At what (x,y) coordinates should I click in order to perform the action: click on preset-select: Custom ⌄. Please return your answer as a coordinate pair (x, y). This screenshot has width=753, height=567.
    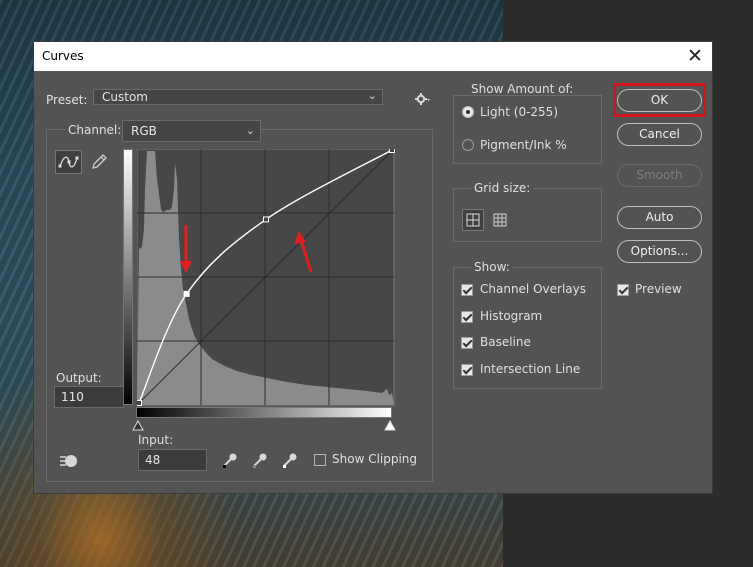
    Looking at the image, I should click on (238, 97).